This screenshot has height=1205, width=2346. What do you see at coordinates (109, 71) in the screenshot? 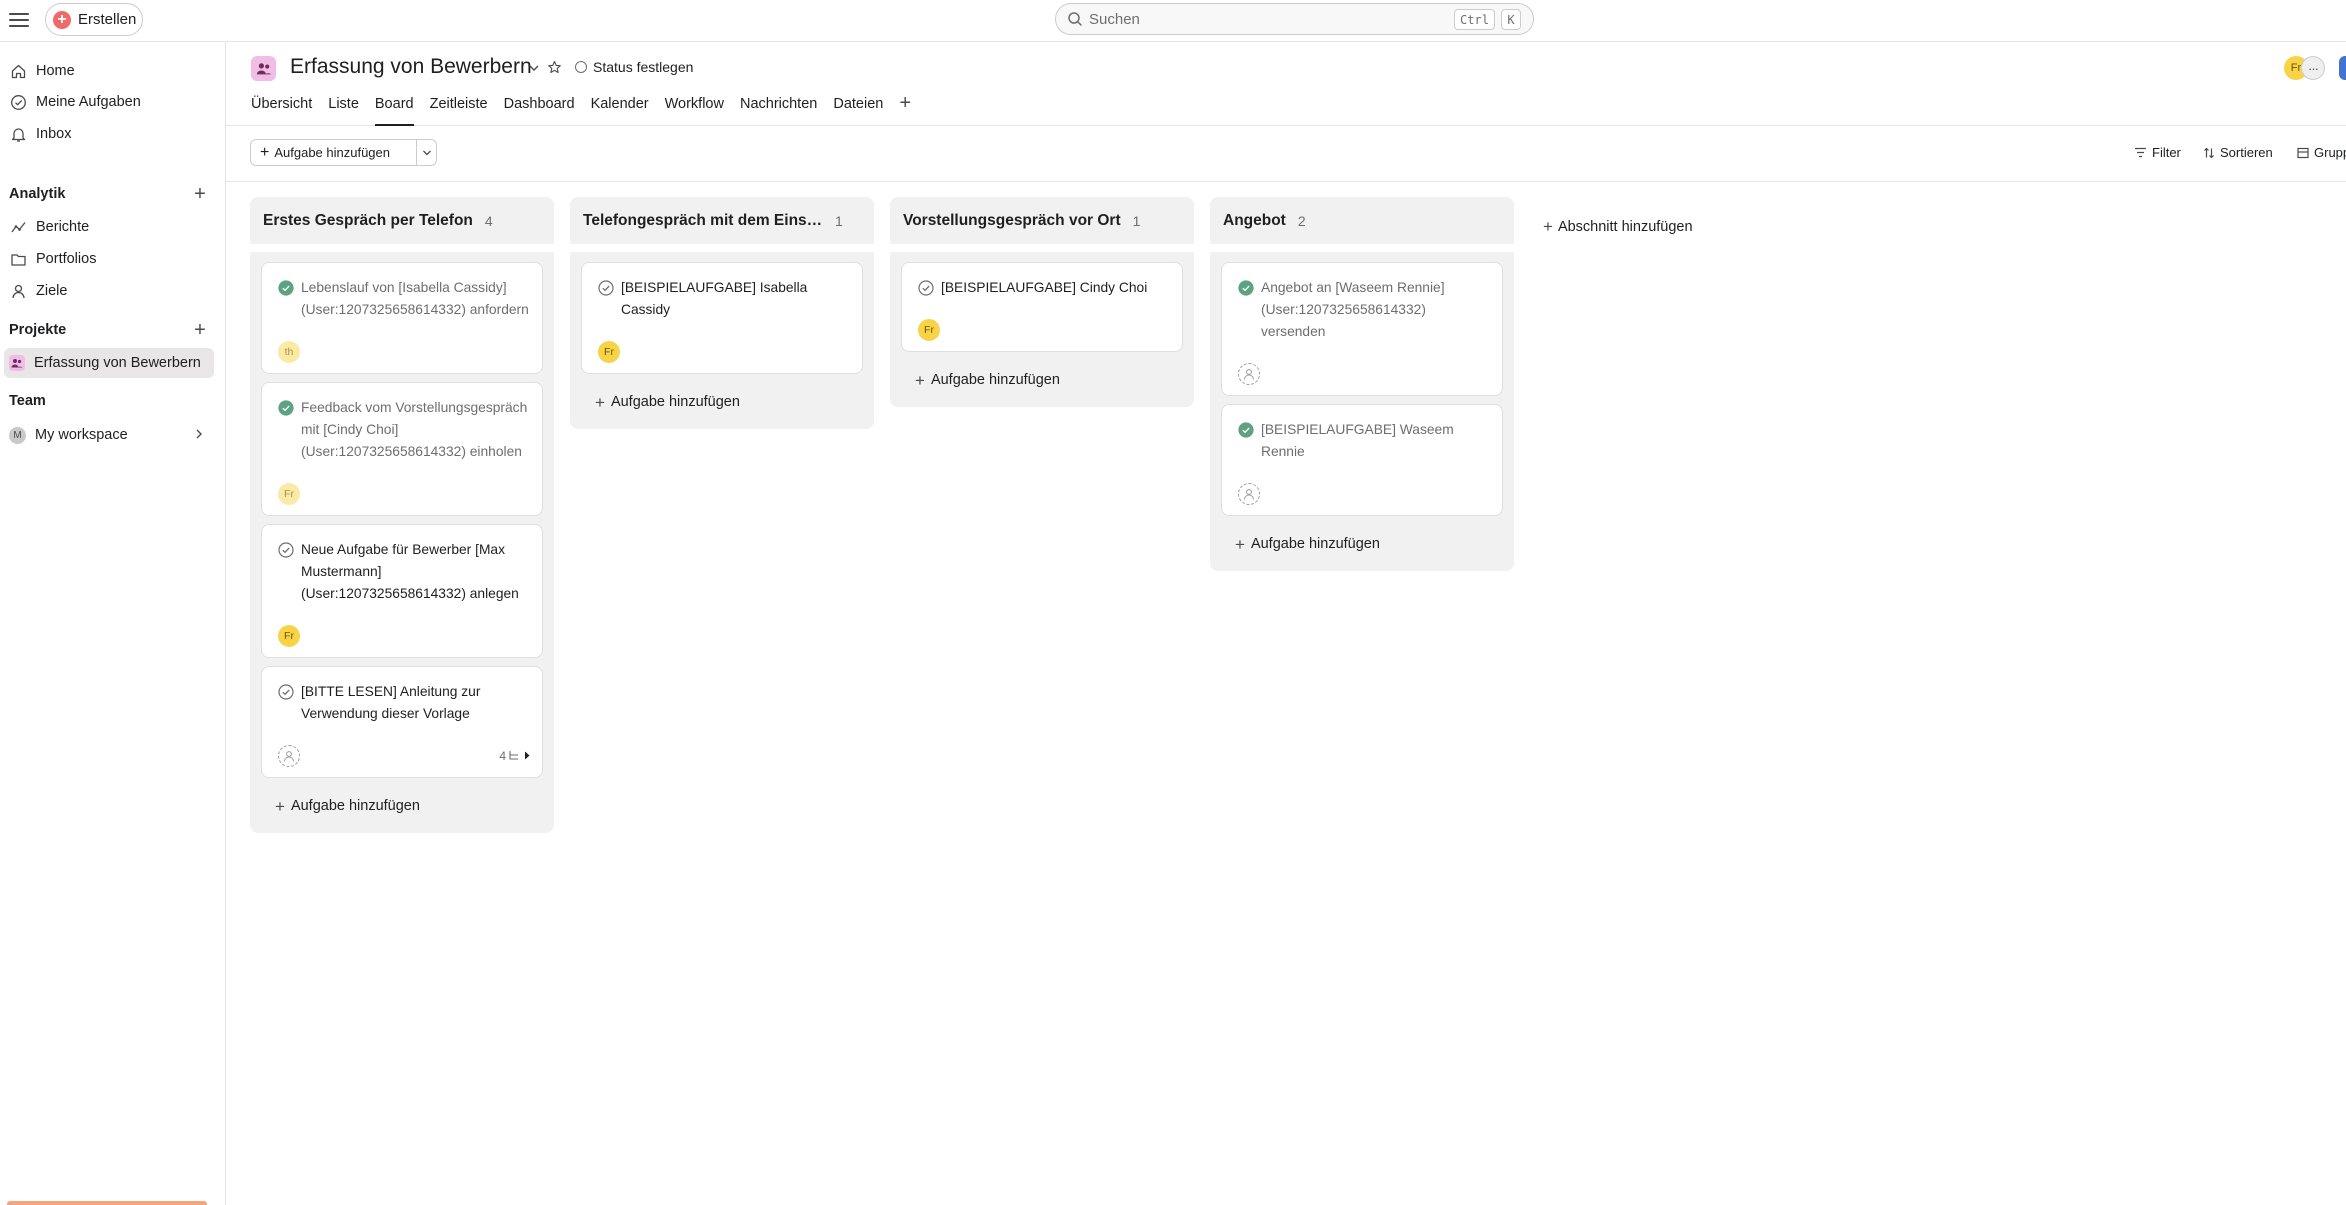
I see `sidebar-item-home: Home` at bounding box center [109, 71].